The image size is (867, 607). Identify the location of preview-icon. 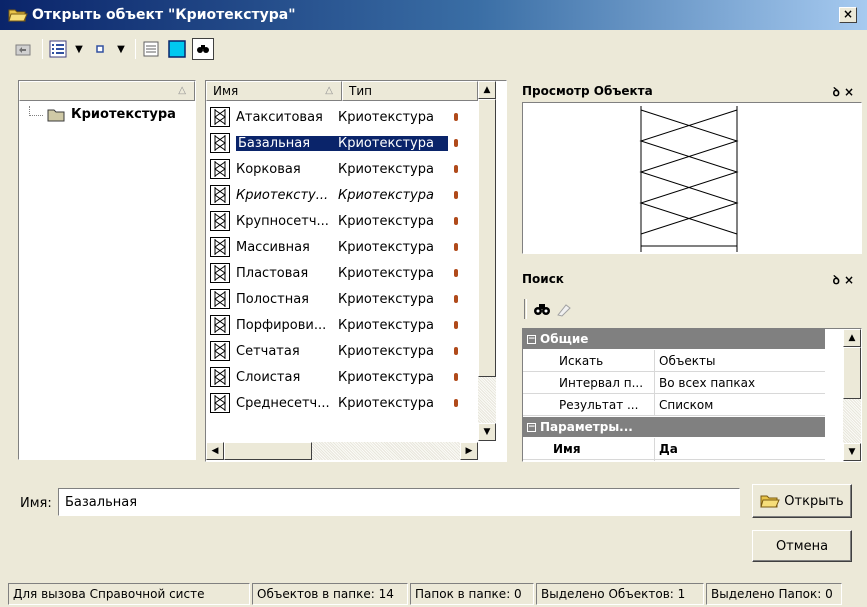
(177, 49).